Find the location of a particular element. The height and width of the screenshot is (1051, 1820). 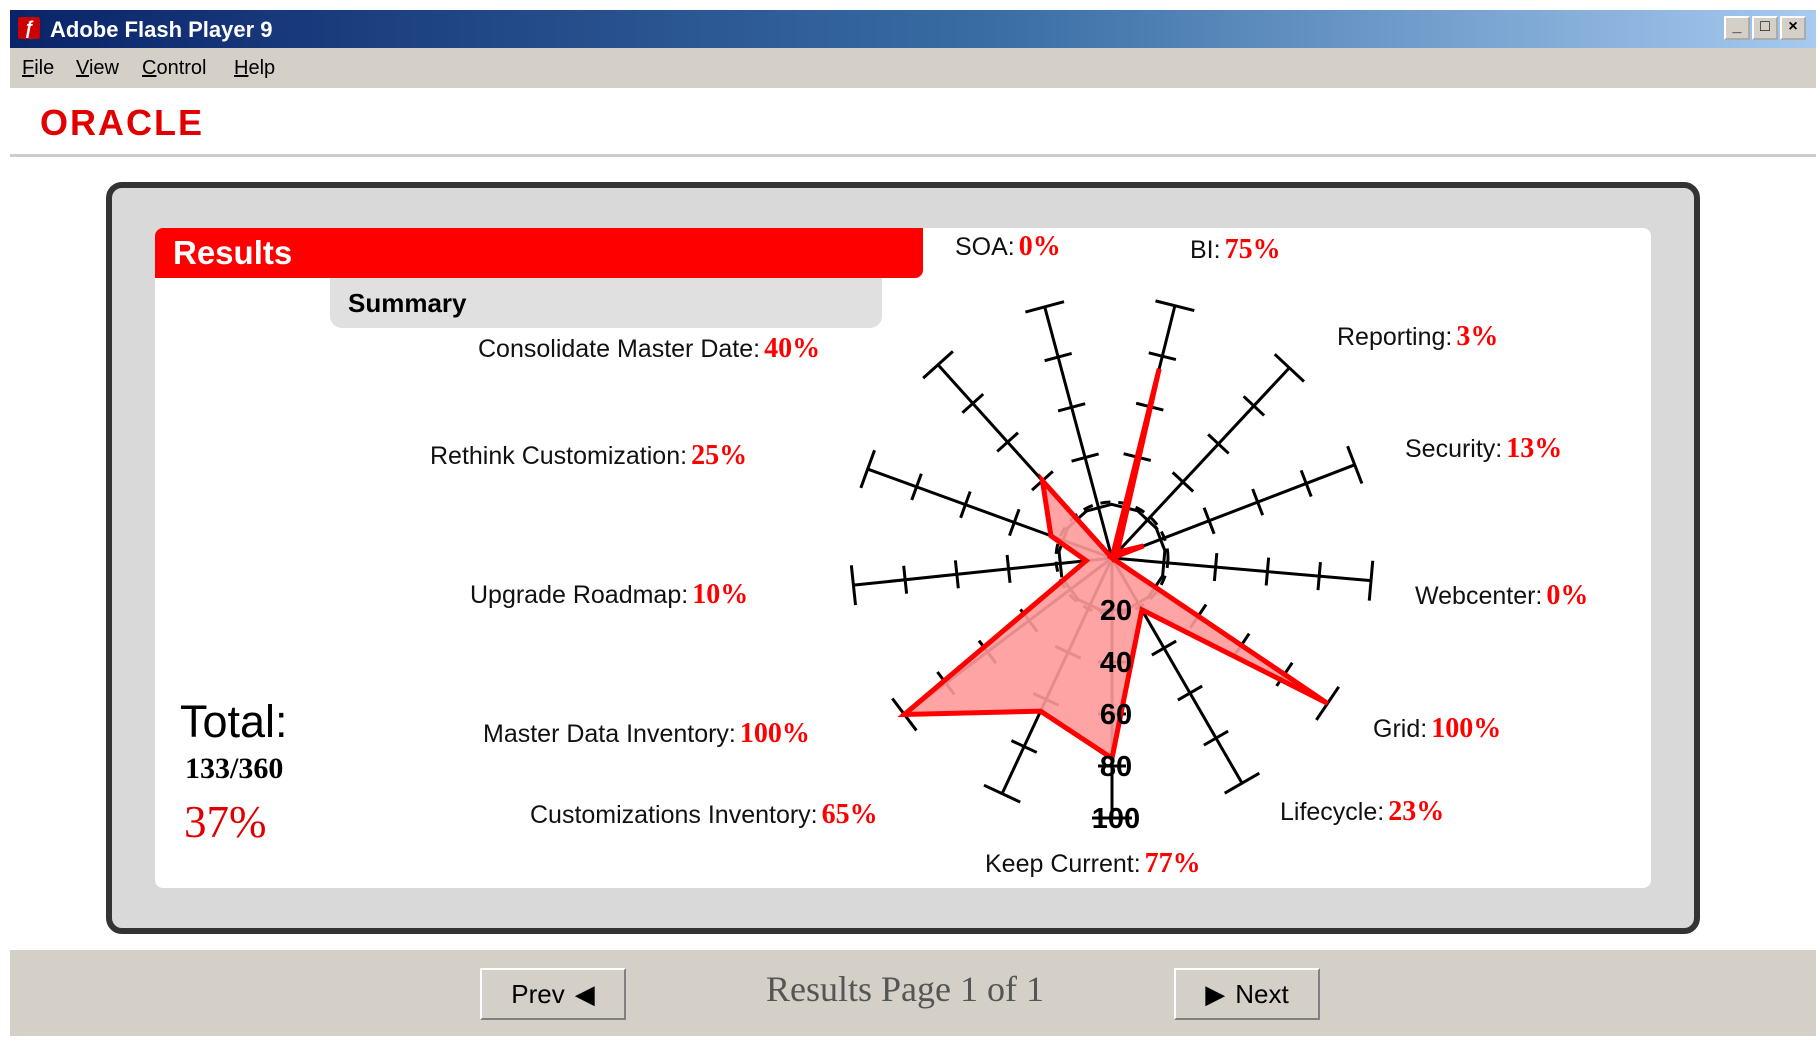

next-button: ▶ Next is located at coordinates (1247, 994).